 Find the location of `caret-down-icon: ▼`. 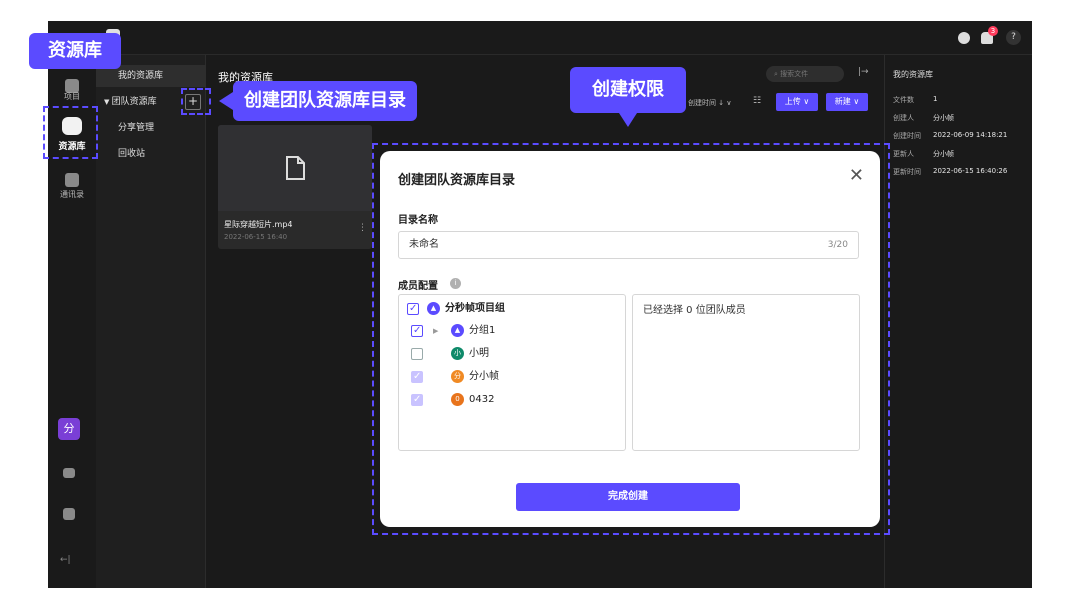

caret-down-icon: ▼ is located at coordinates (108, 102).